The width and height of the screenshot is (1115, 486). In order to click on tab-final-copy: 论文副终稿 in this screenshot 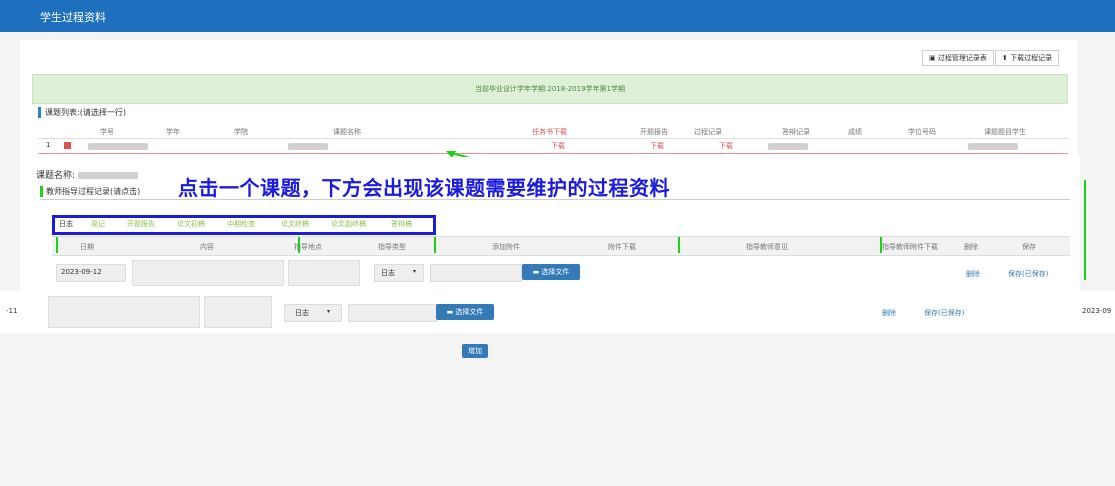, I will do `click(348, 224)`.